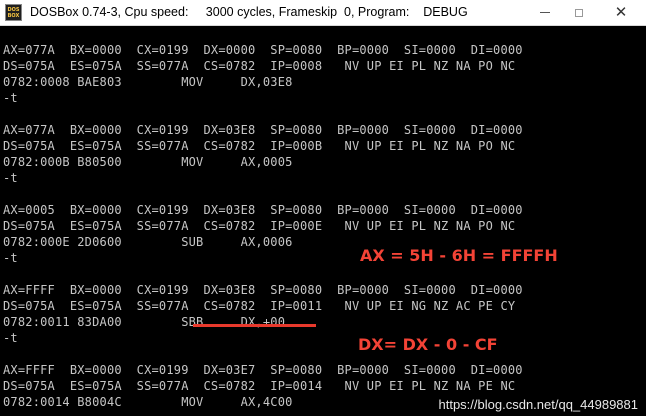 This screenshot has width=646, height=416. I want to click on terminal-line: 0782:000B B80500 MOV AX,0005, so click(148, 162).